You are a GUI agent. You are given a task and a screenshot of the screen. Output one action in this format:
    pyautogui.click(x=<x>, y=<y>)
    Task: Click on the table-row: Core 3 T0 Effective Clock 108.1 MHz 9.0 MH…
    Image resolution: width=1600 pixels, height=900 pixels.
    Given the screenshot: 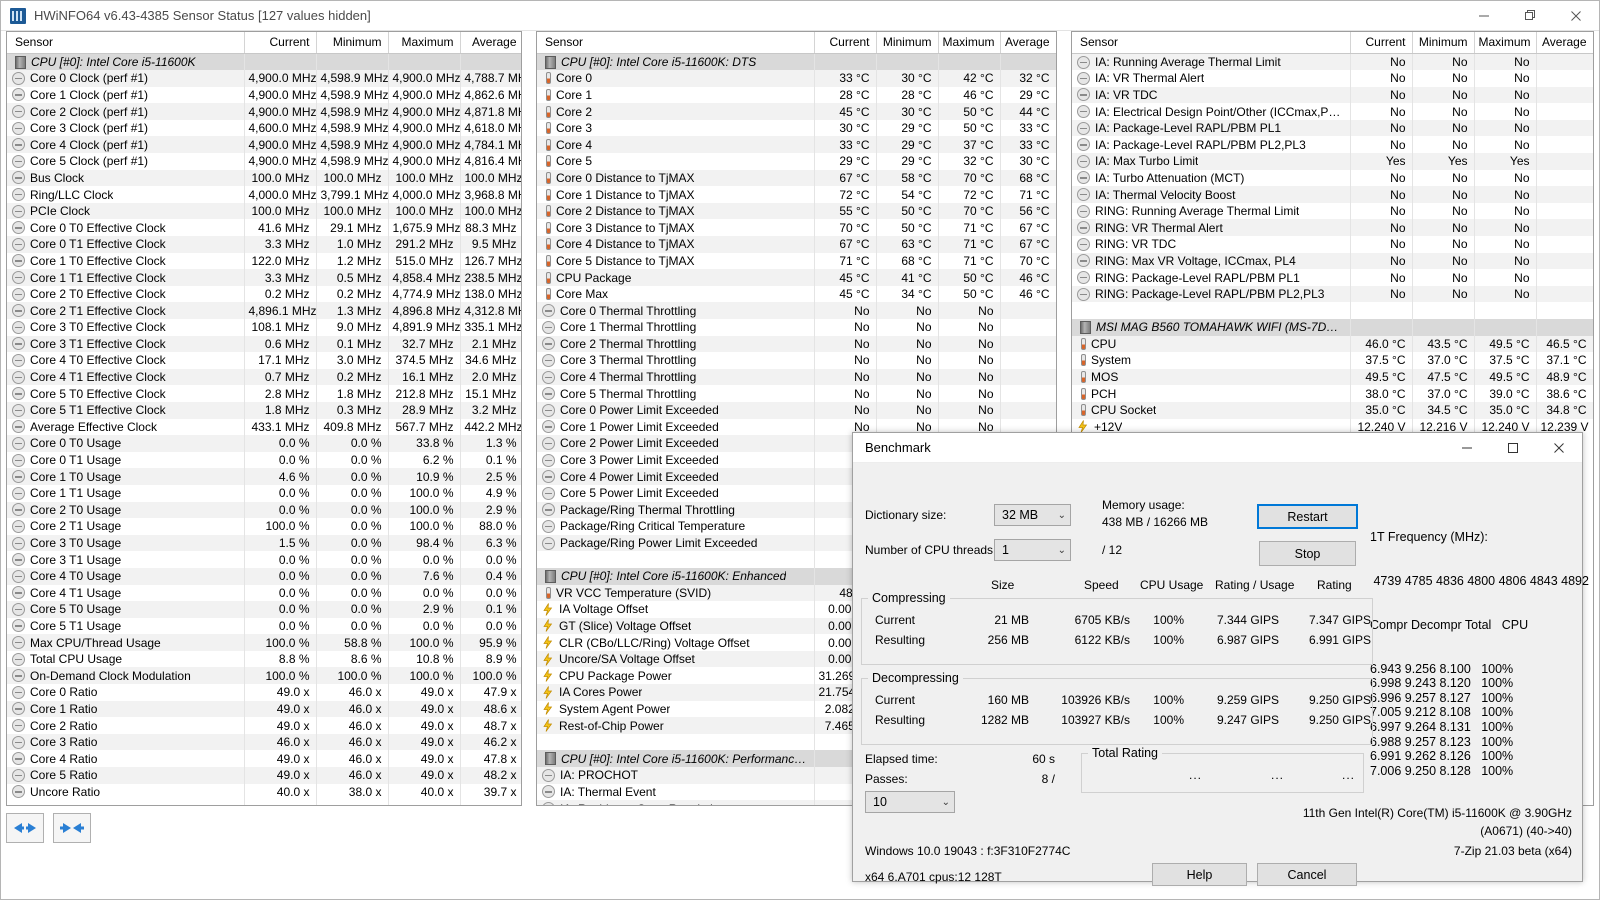 What is the action you would take?
    pyautogui.click(x=264, y=327)
    